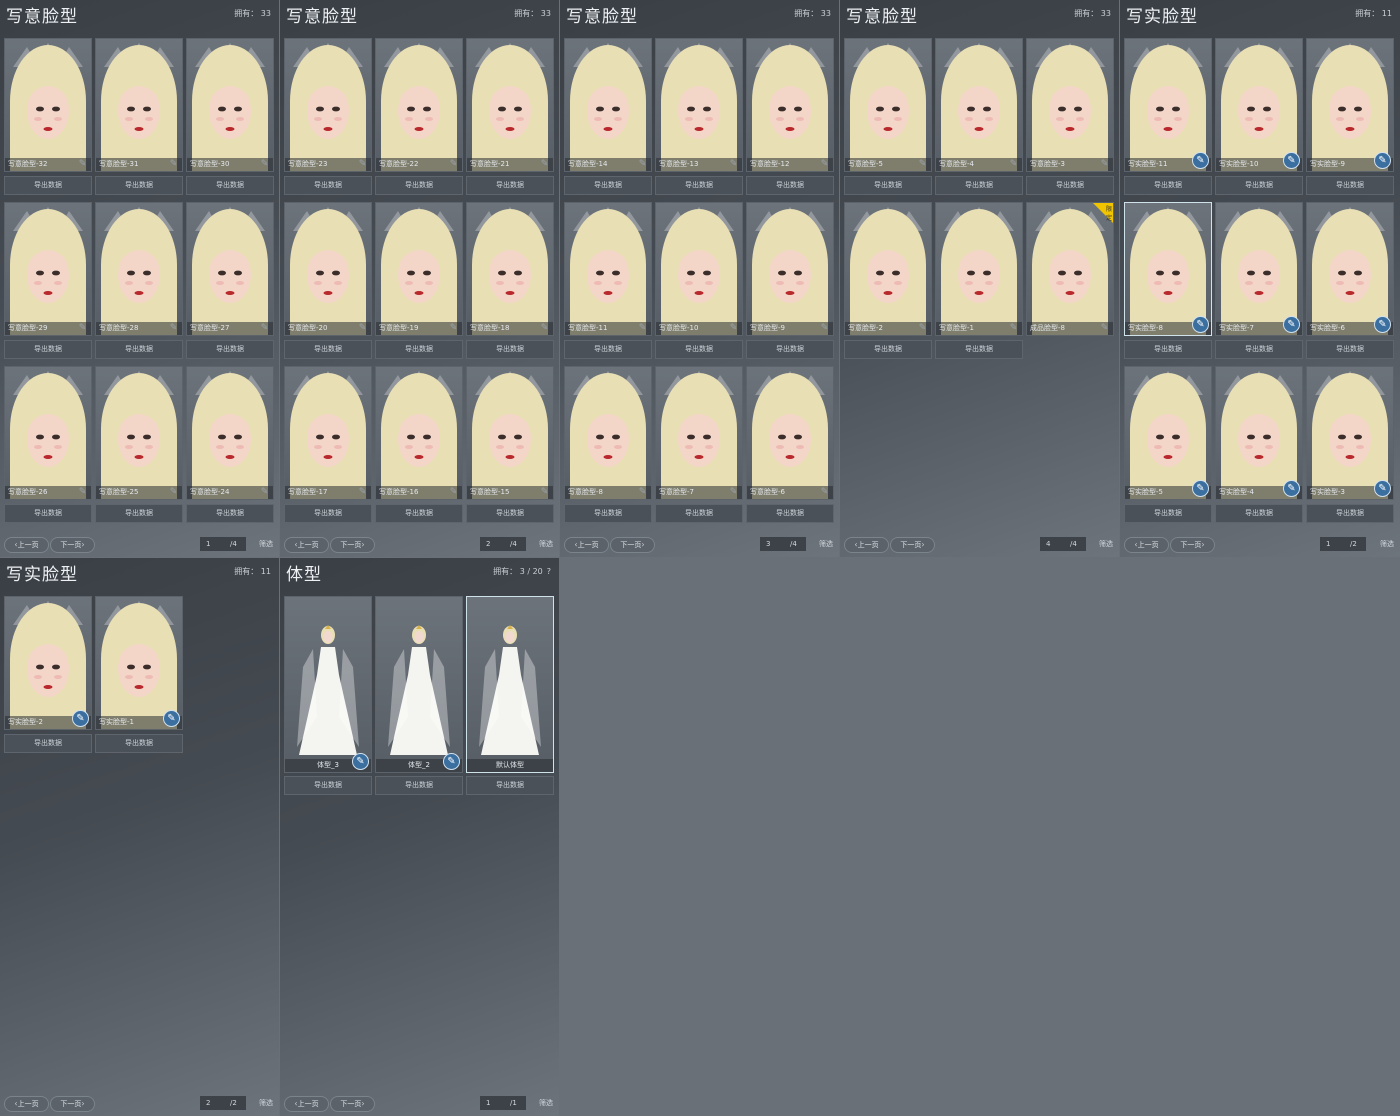 The image size is (1400, 1116). What do you see at coordinates (790, 105) in the screenshot?
I see `face-card: 写意脸型-12 ✎` at bounding box center [790, 105].